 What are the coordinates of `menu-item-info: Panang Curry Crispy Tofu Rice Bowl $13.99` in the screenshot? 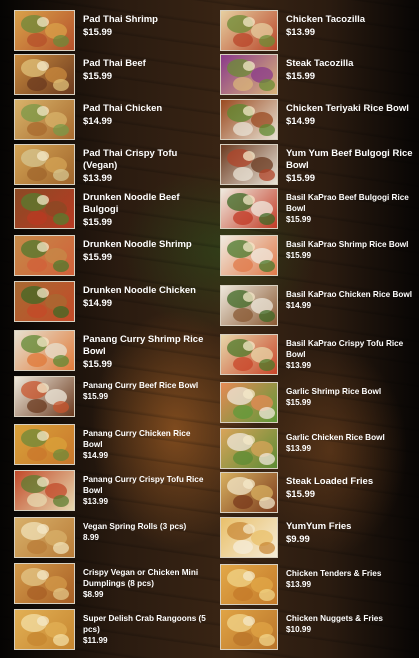 It's located at (147, 491).